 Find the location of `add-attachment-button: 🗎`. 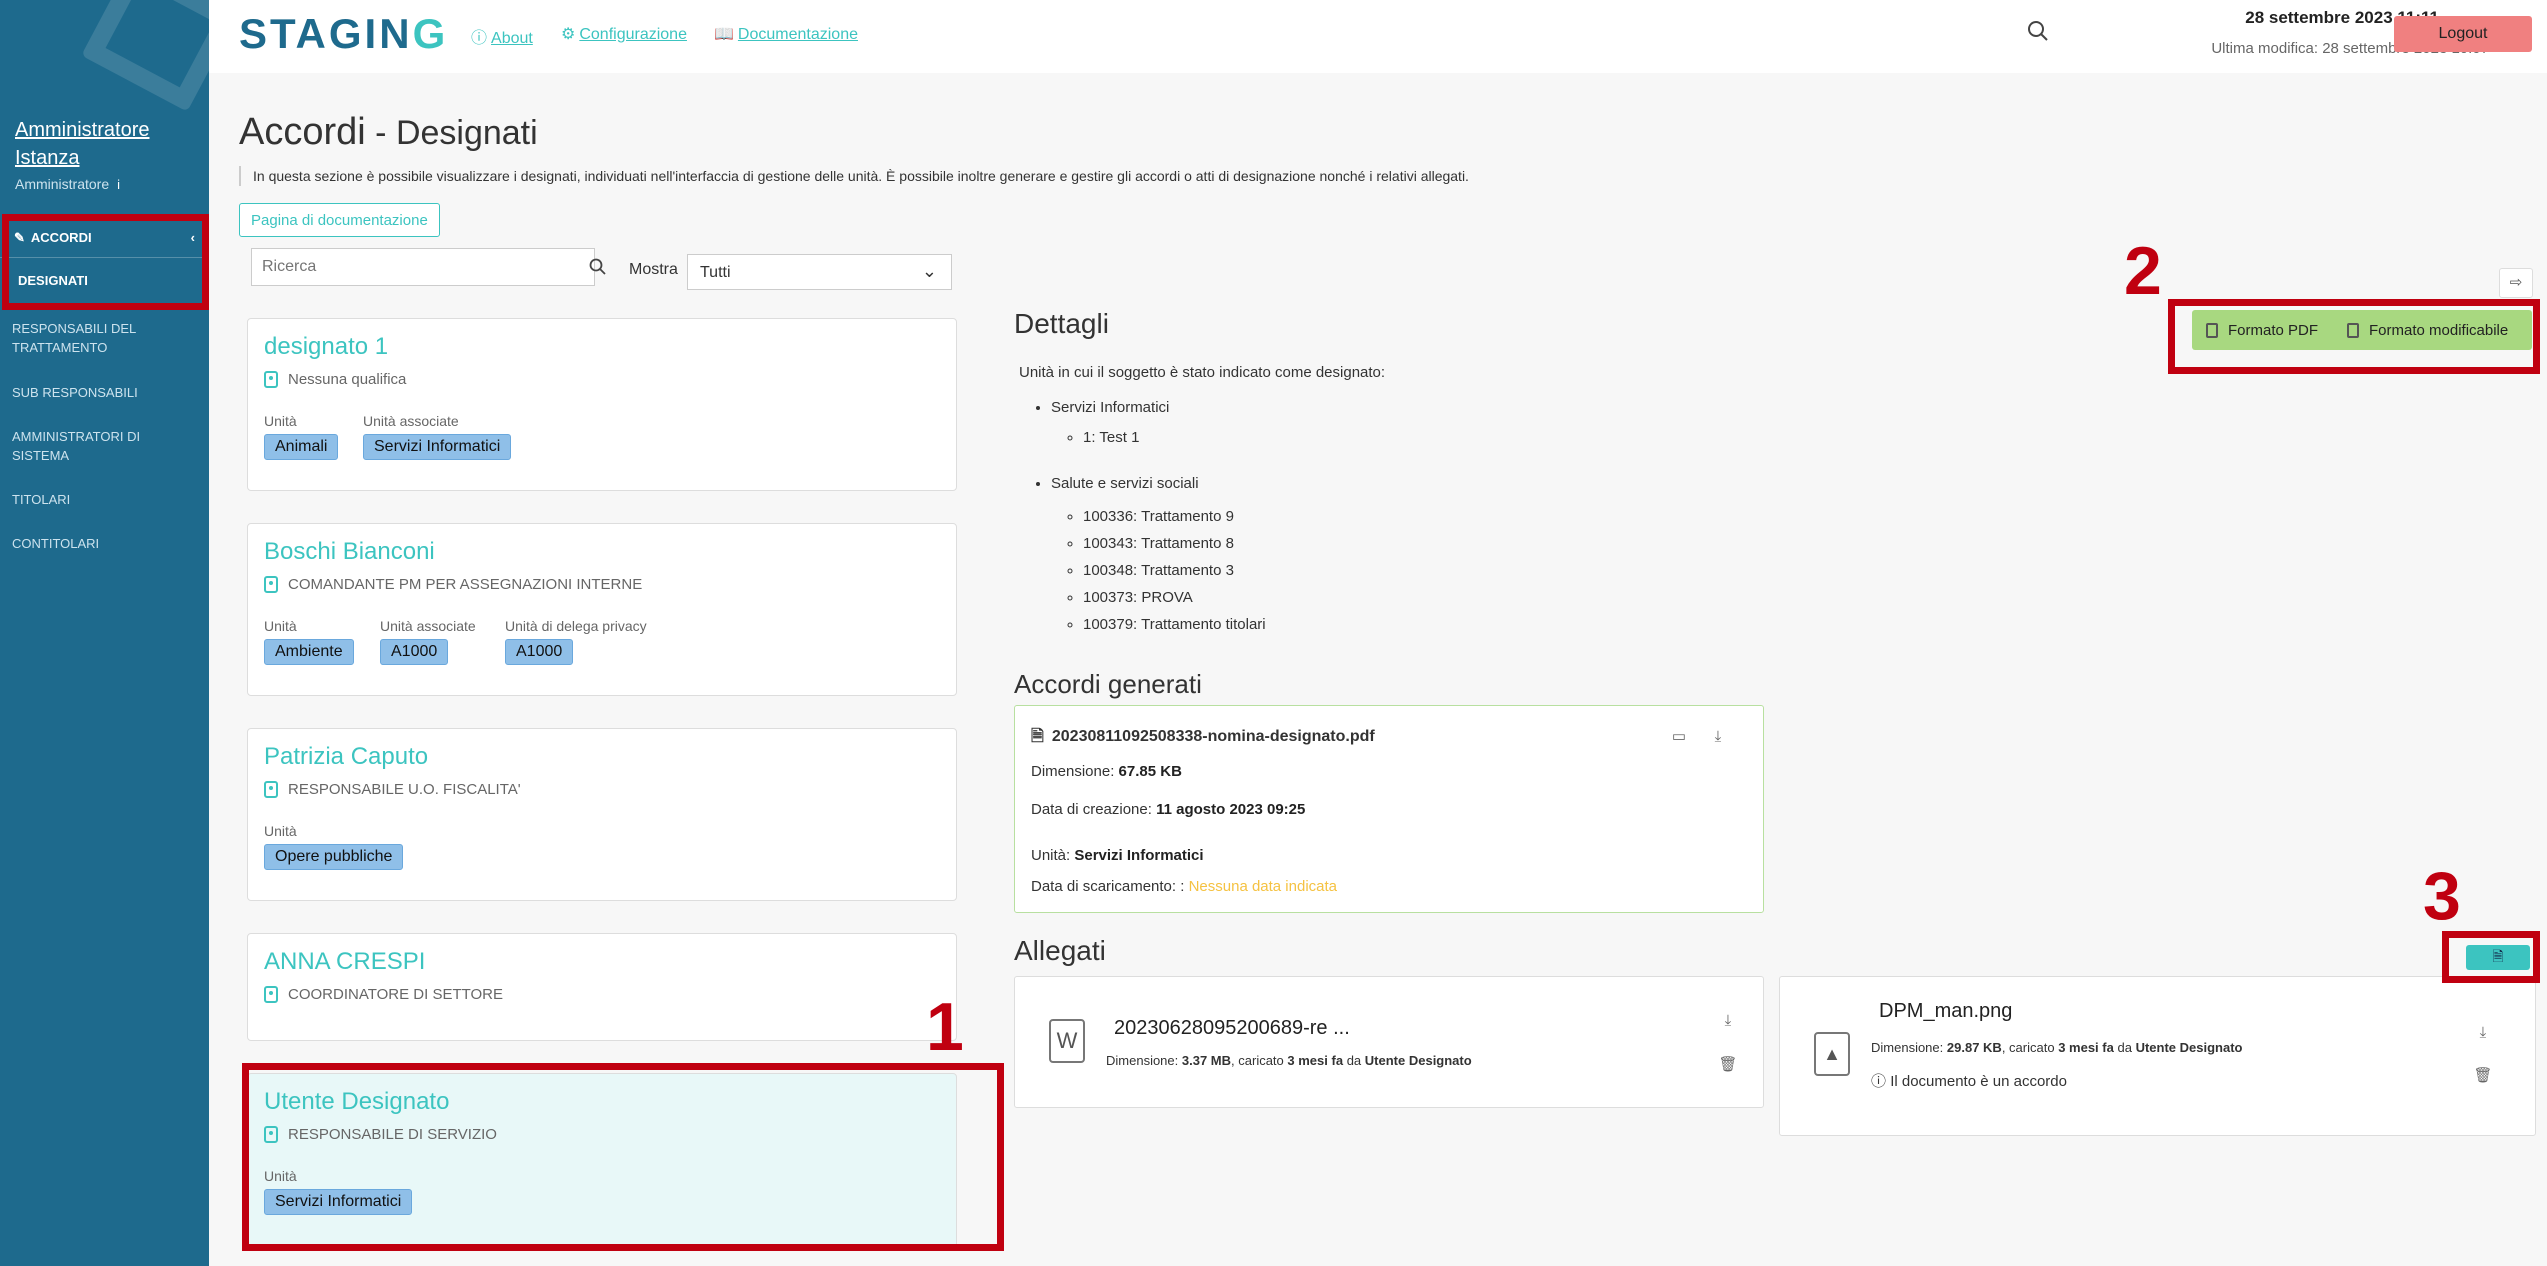

add-attachment-button: 🗎 is located at coordinates (2498, 957).